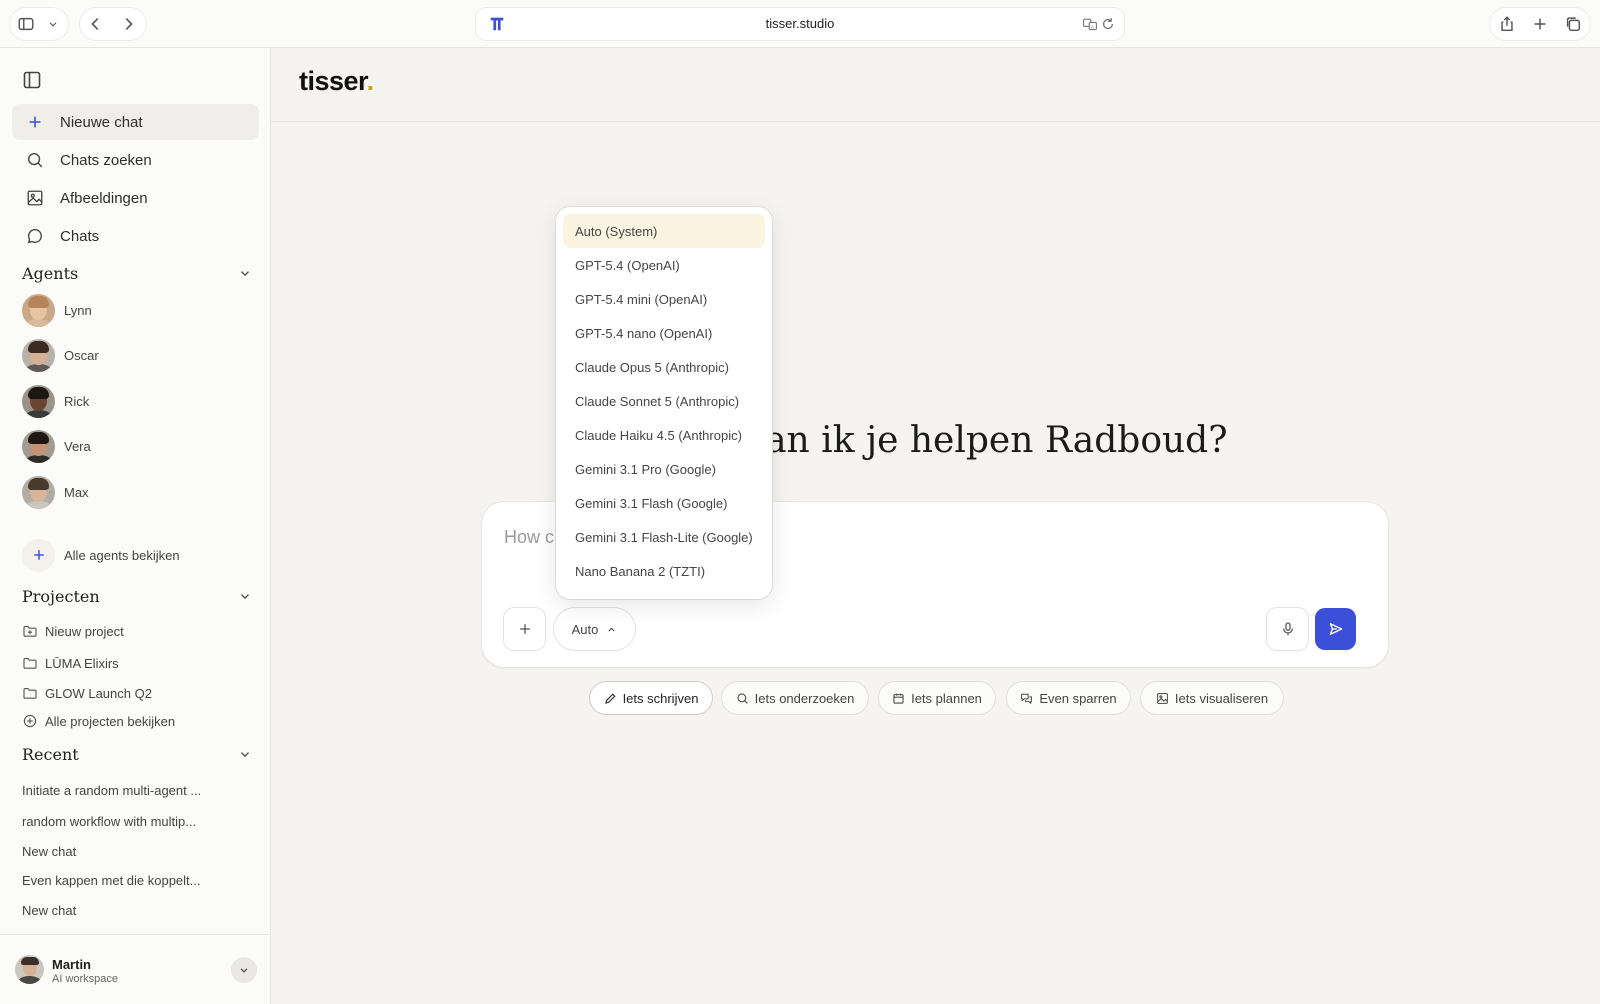  Describe the element at coordinates (664, 469) in the screenshot. I see `model-option-gemini-pro: Gemini 3.1 Pro (Google)` at that location.